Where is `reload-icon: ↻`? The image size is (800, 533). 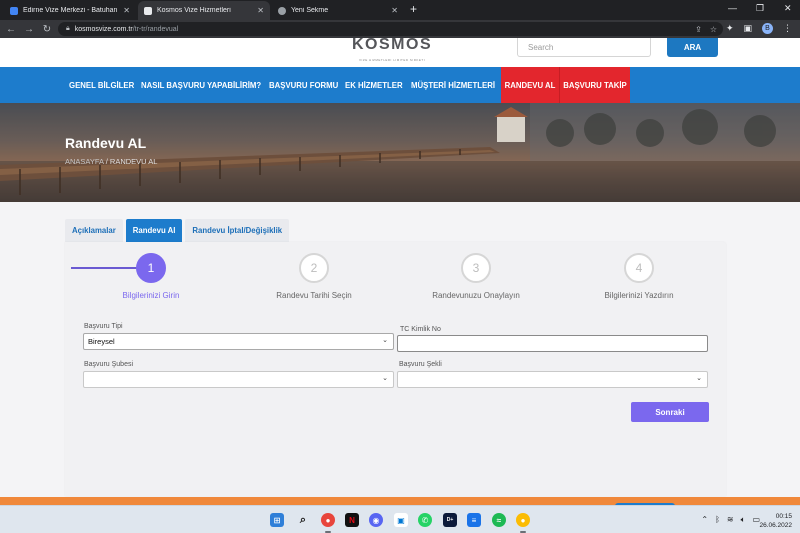 reload-icon: ↻ is located at coordinates (47, 29).